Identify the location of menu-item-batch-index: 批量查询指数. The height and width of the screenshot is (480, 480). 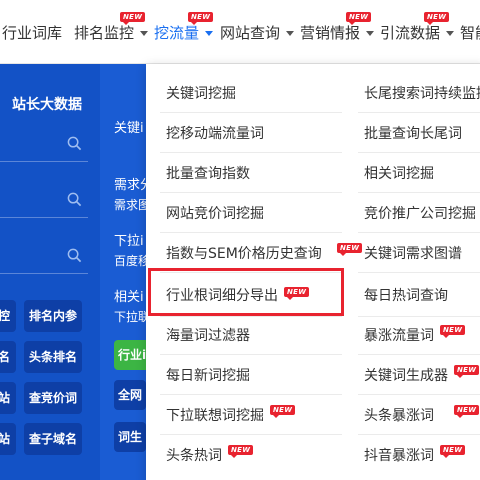
(208, 174).